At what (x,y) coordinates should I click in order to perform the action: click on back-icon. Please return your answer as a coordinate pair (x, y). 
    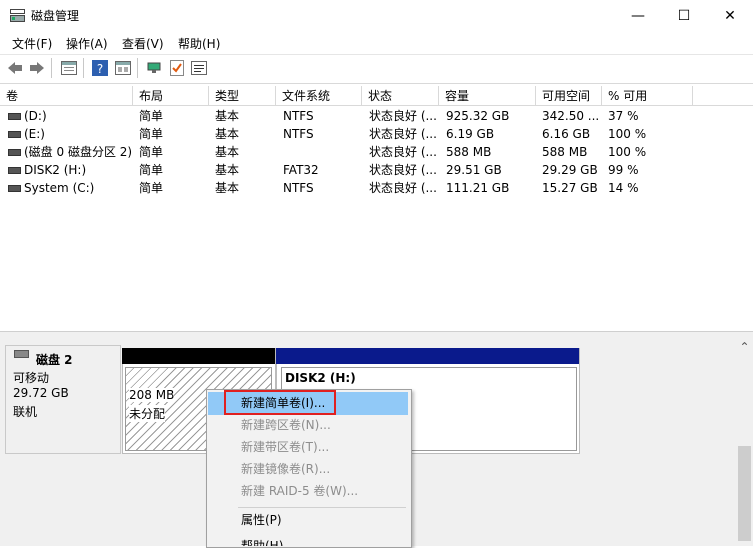
    Looking at the image, I should click on (15, 68).